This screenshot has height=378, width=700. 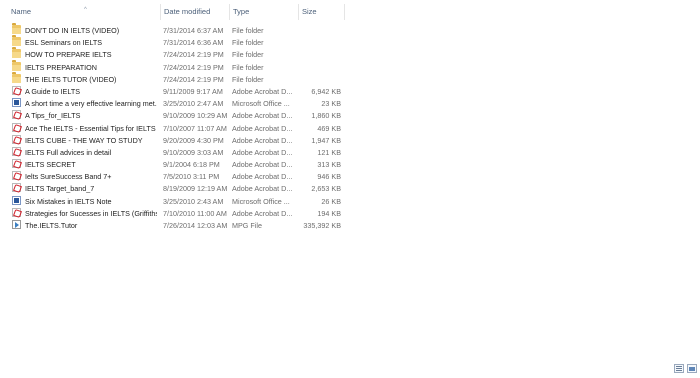 What do you see at coordinates (193, 152) in the screenshot?
I see `file-date-modified: 9/10/2009 3:03 AM` at bounding box center [193, 152].